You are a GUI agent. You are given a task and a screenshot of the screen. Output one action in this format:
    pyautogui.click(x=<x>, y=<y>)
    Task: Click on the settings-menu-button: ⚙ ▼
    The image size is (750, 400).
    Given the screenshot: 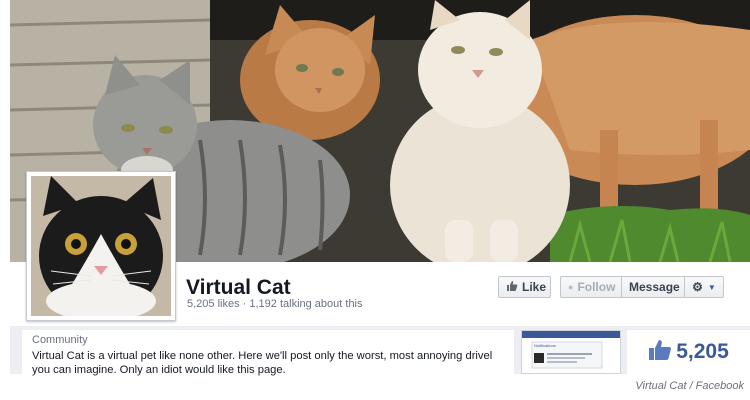 What is the action you would take?
    pyautogui.click(x=704, y=287)
    